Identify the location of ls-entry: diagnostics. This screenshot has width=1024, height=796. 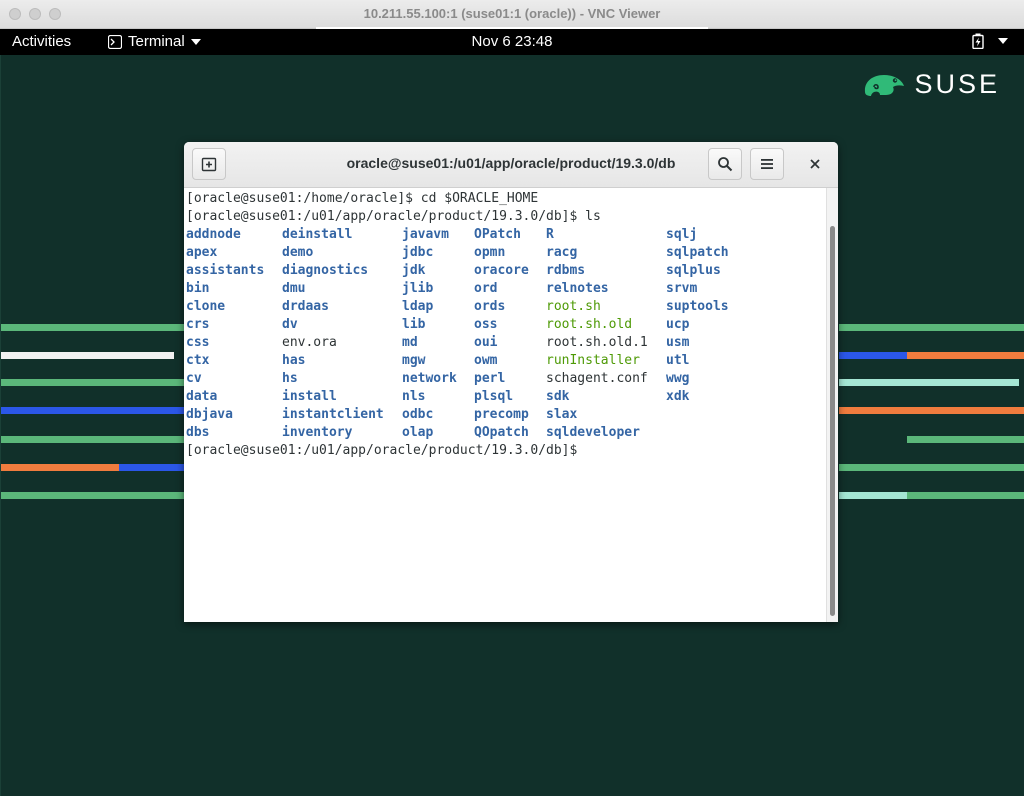
(325, 270).